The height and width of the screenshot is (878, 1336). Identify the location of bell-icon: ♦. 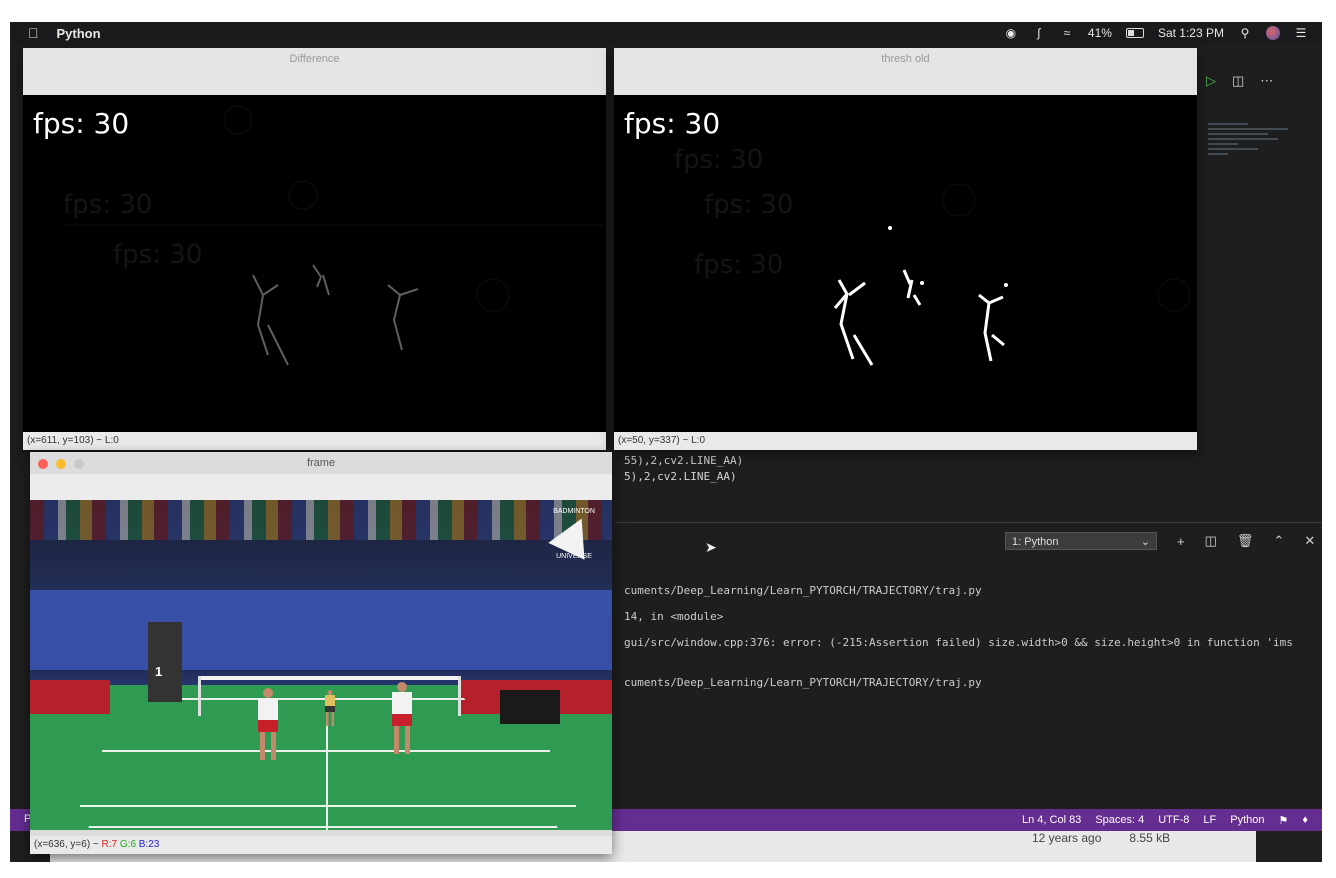
(1305, 820).